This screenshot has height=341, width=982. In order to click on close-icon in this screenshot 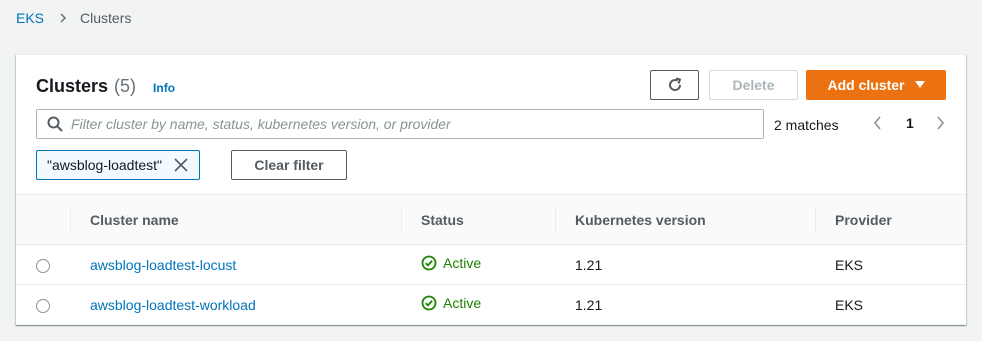, I will do `click(181, 165)`.